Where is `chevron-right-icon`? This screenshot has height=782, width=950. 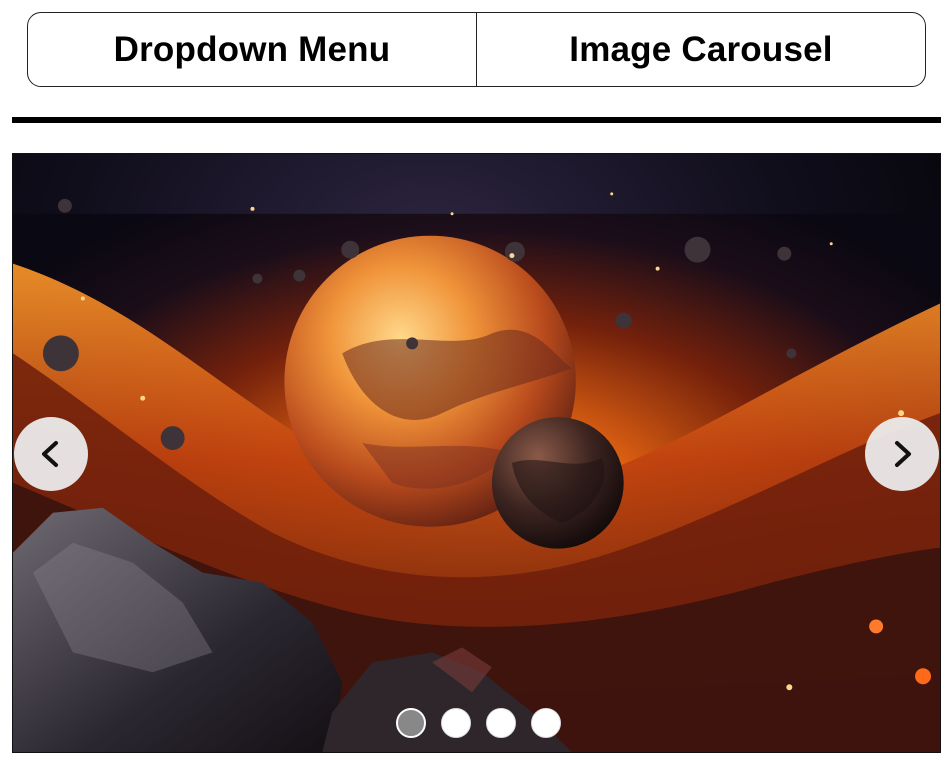 chevron-right-icon is located at coordinates (903, 454).